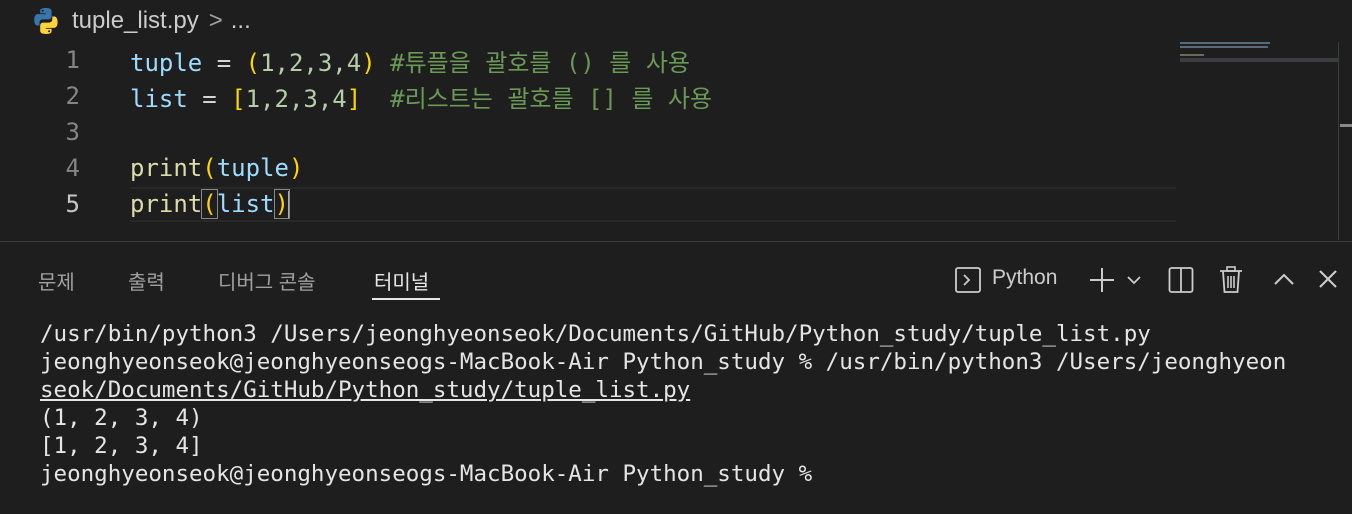  Describe the element at coordinates (590, 132) in the screenshot. I see `code-line-3: 3` at that location.